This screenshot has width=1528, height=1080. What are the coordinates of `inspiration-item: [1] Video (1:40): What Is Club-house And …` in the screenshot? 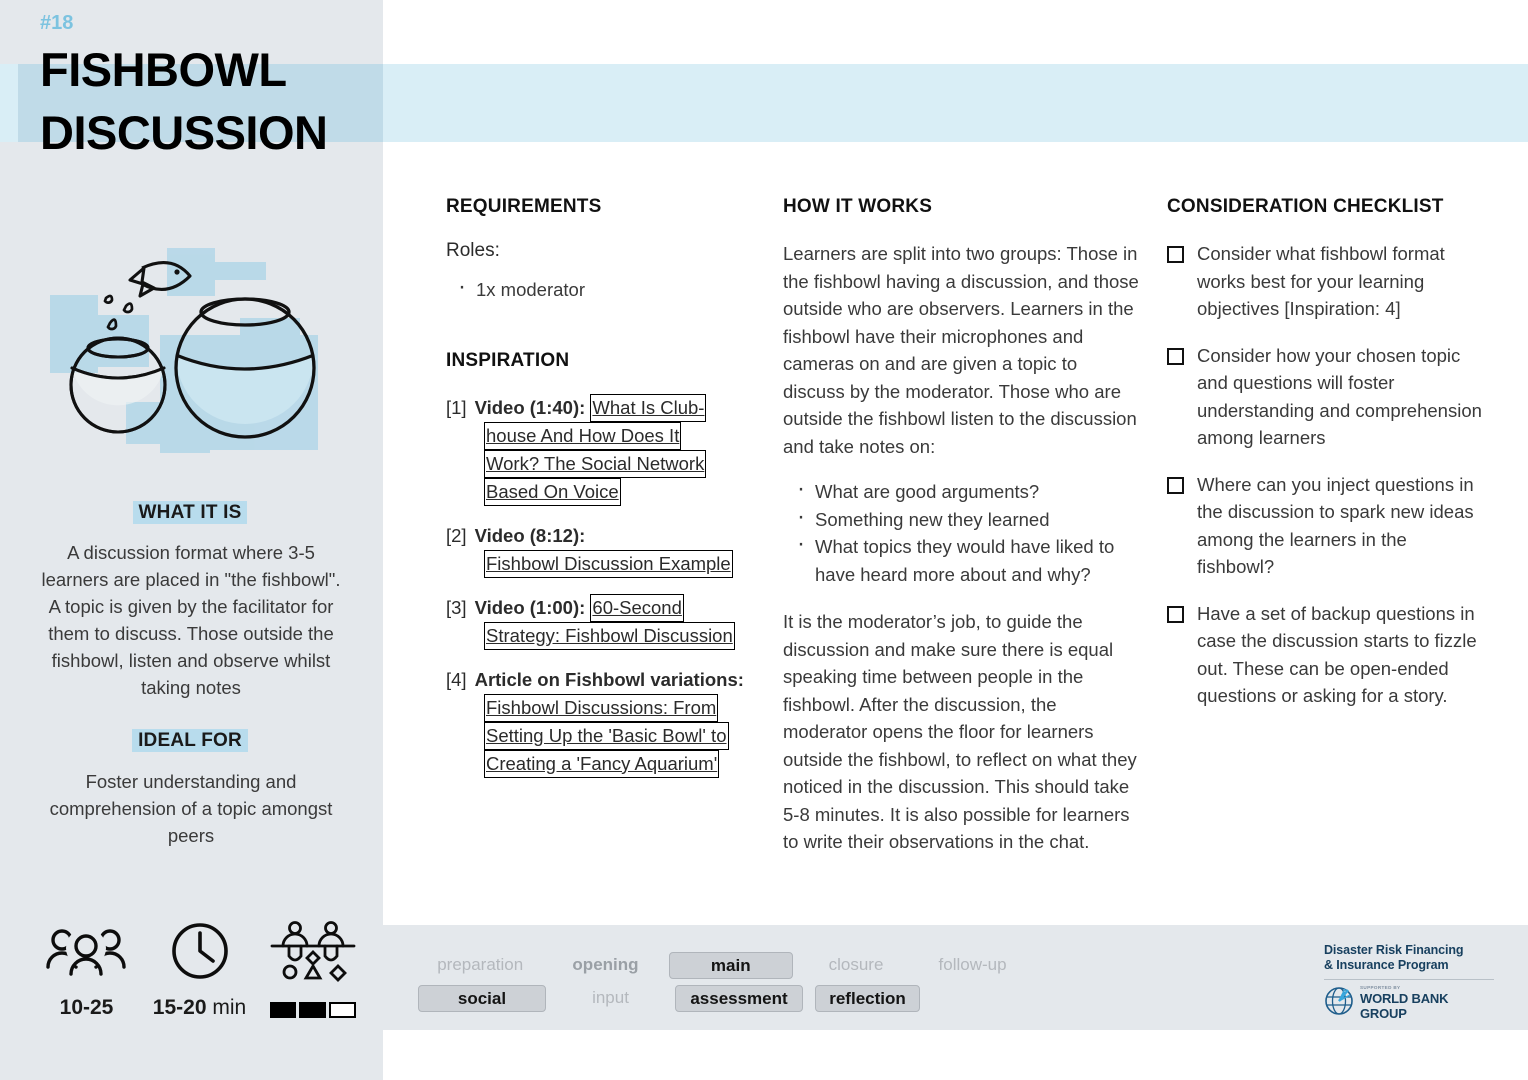 It's located at (601, 449).